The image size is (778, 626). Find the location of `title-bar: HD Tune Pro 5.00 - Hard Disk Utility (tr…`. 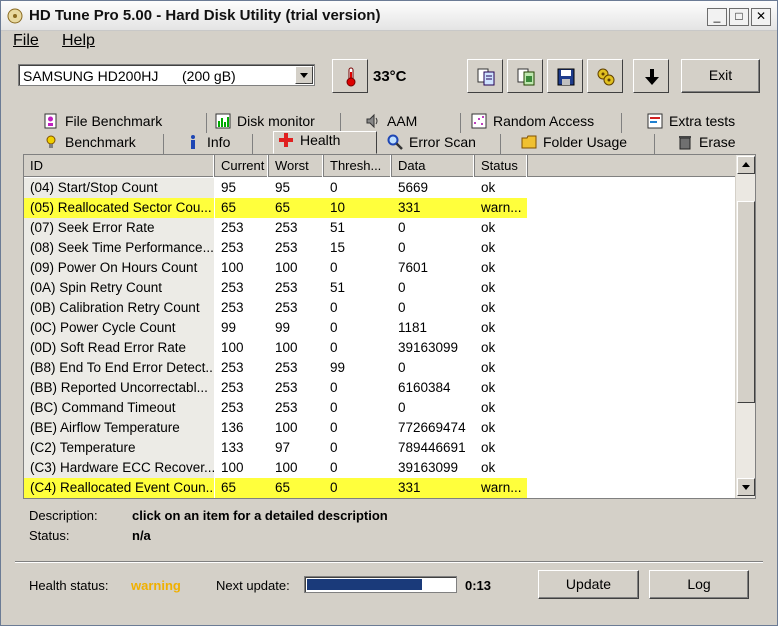

title-bar: HD Tune Pro 5.00 - Hard Disk Utility (tr… is located at coordinates (389, 16).